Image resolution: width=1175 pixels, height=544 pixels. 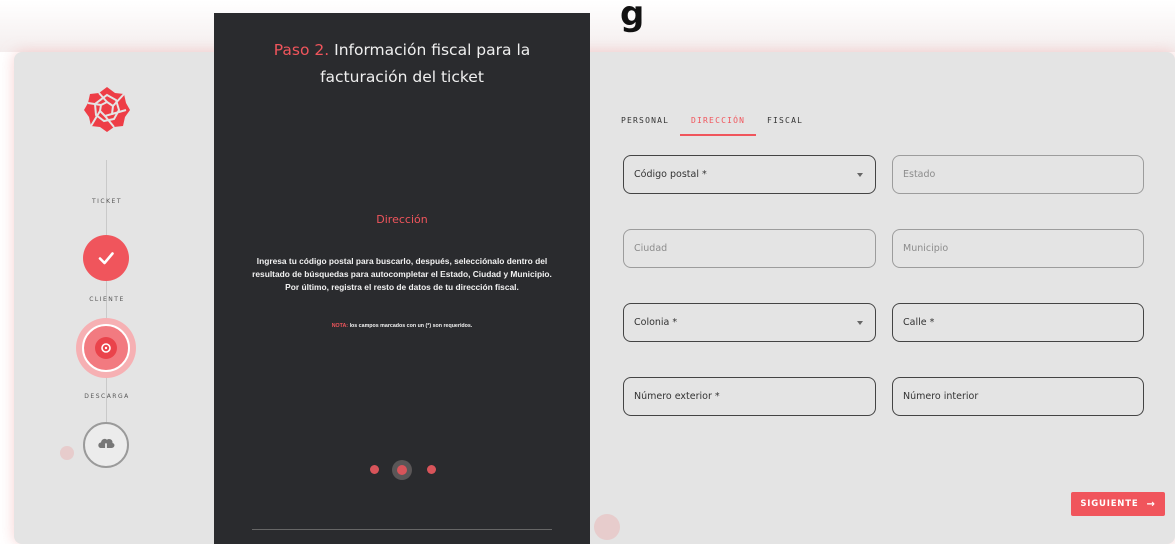 What do you see at coordinates (106, 310) in the screenshot?
I see `stepper-line` at bounding box center [106, 310].